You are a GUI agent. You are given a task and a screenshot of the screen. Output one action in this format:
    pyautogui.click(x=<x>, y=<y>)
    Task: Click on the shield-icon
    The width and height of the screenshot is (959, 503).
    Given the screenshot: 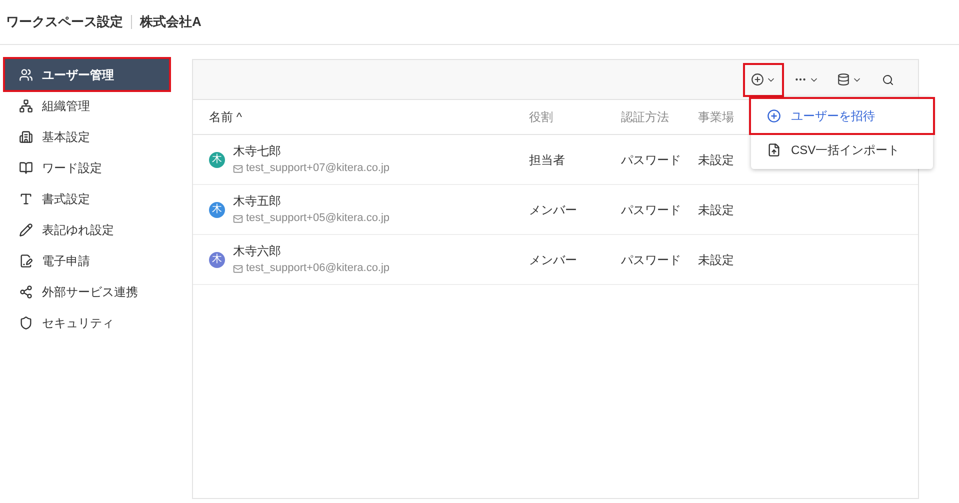 What is the action you would take?
    pyautogui.click(x=26, y=323)
    